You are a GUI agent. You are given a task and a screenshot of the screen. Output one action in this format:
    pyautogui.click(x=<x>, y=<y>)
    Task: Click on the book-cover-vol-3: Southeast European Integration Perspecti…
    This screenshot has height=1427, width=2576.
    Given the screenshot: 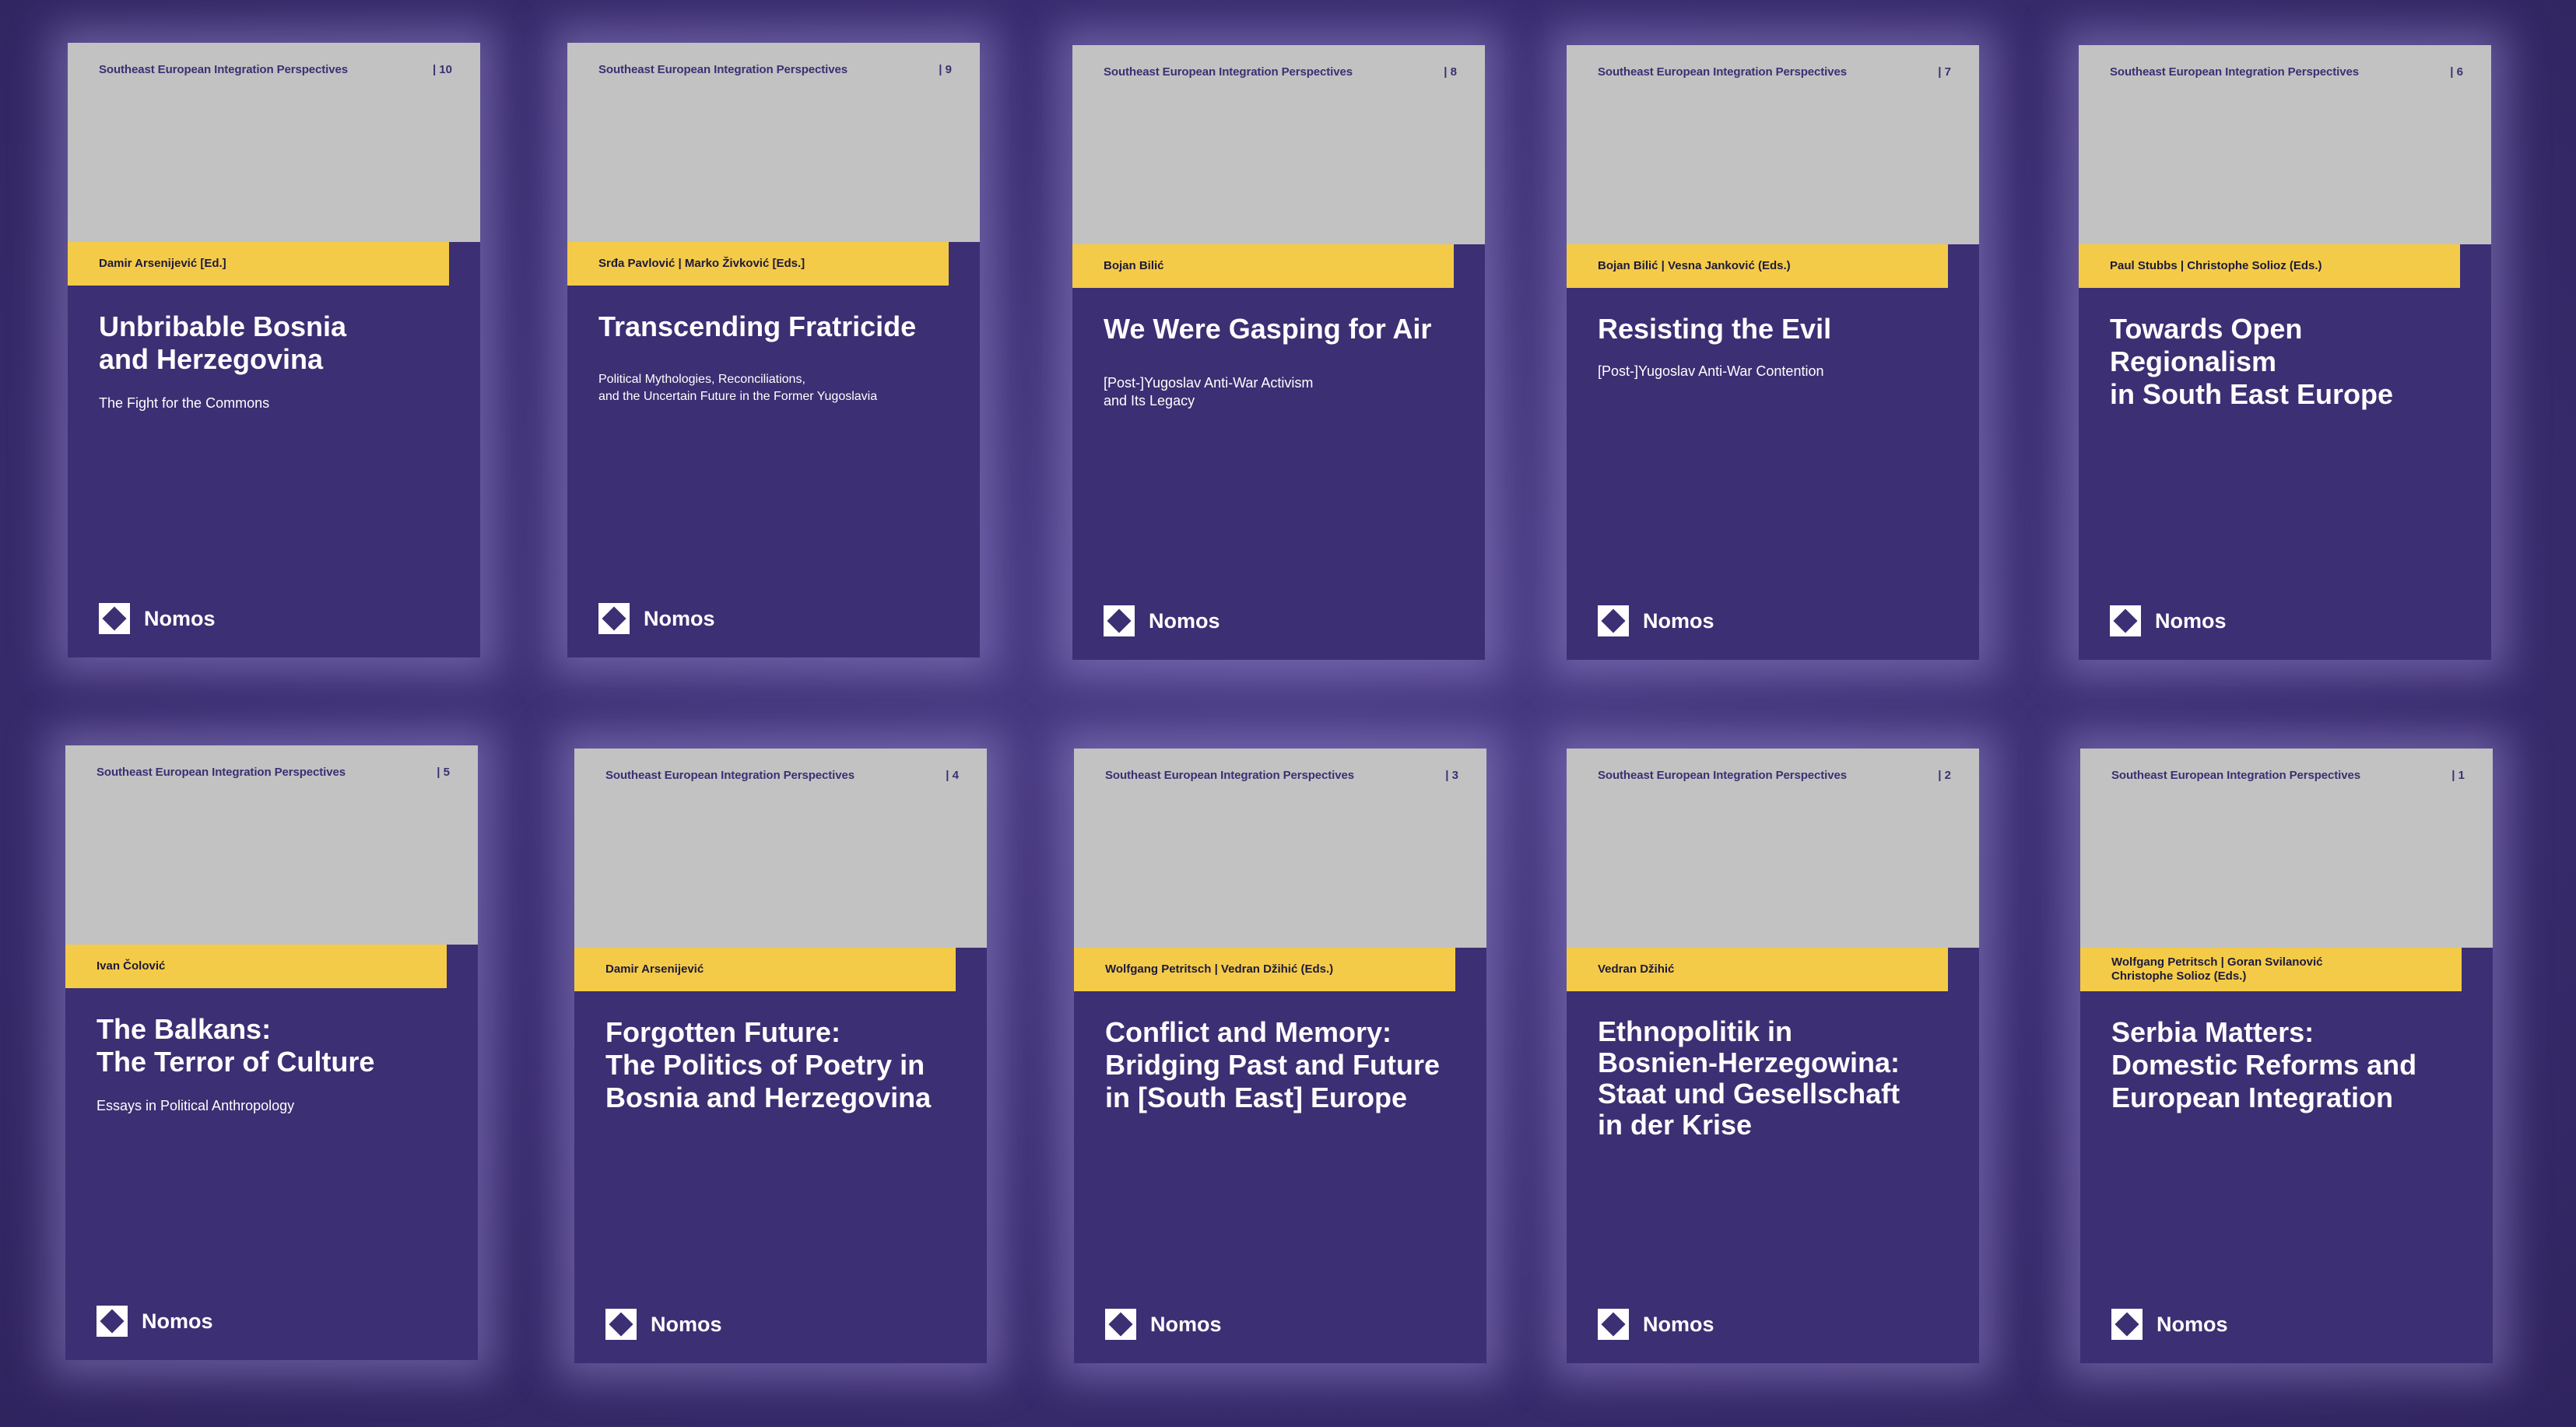 What is the action you would take?
    pyautogui.click(x=1280, y=1056)
    